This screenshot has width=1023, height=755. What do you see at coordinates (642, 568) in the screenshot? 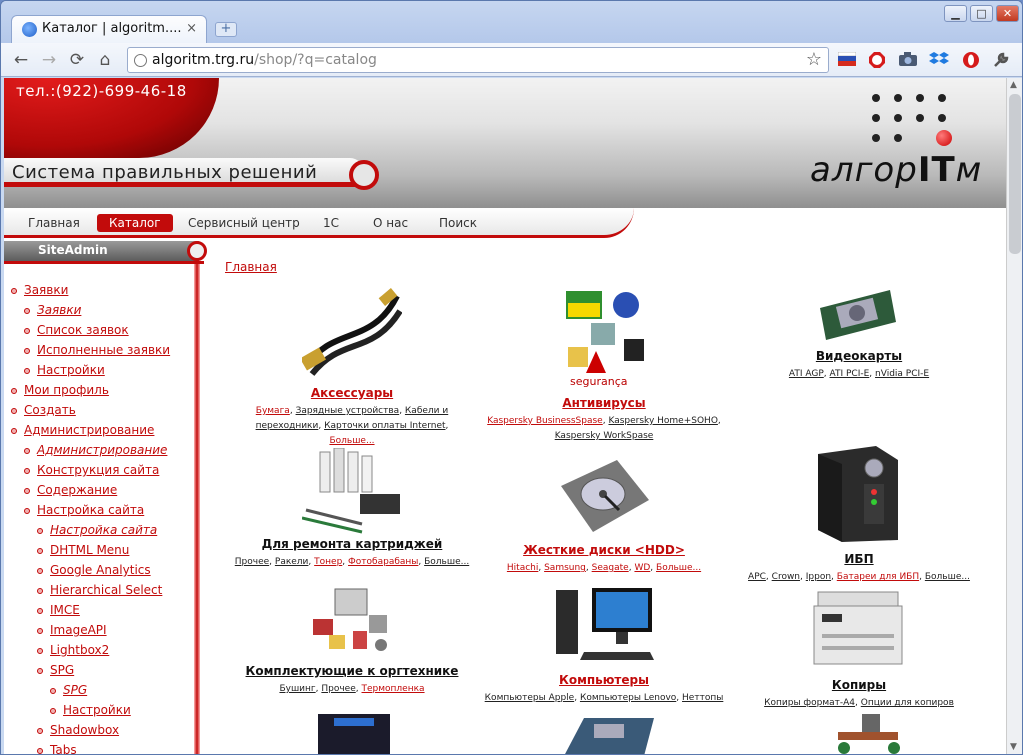
I see `sub-link: WD` at bounding box center [642, 568].